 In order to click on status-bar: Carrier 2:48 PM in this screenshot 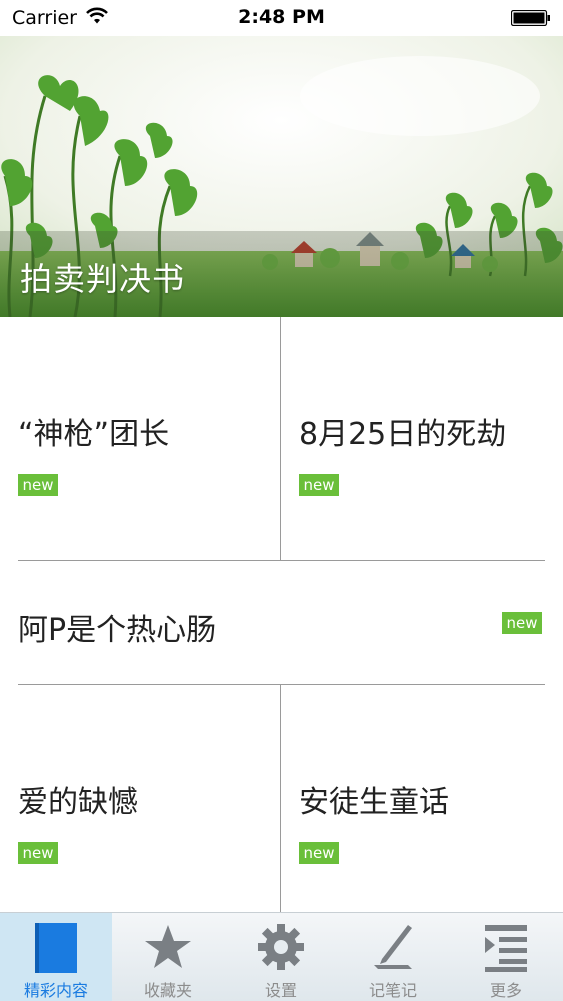, I will do `click(281, 18)`.